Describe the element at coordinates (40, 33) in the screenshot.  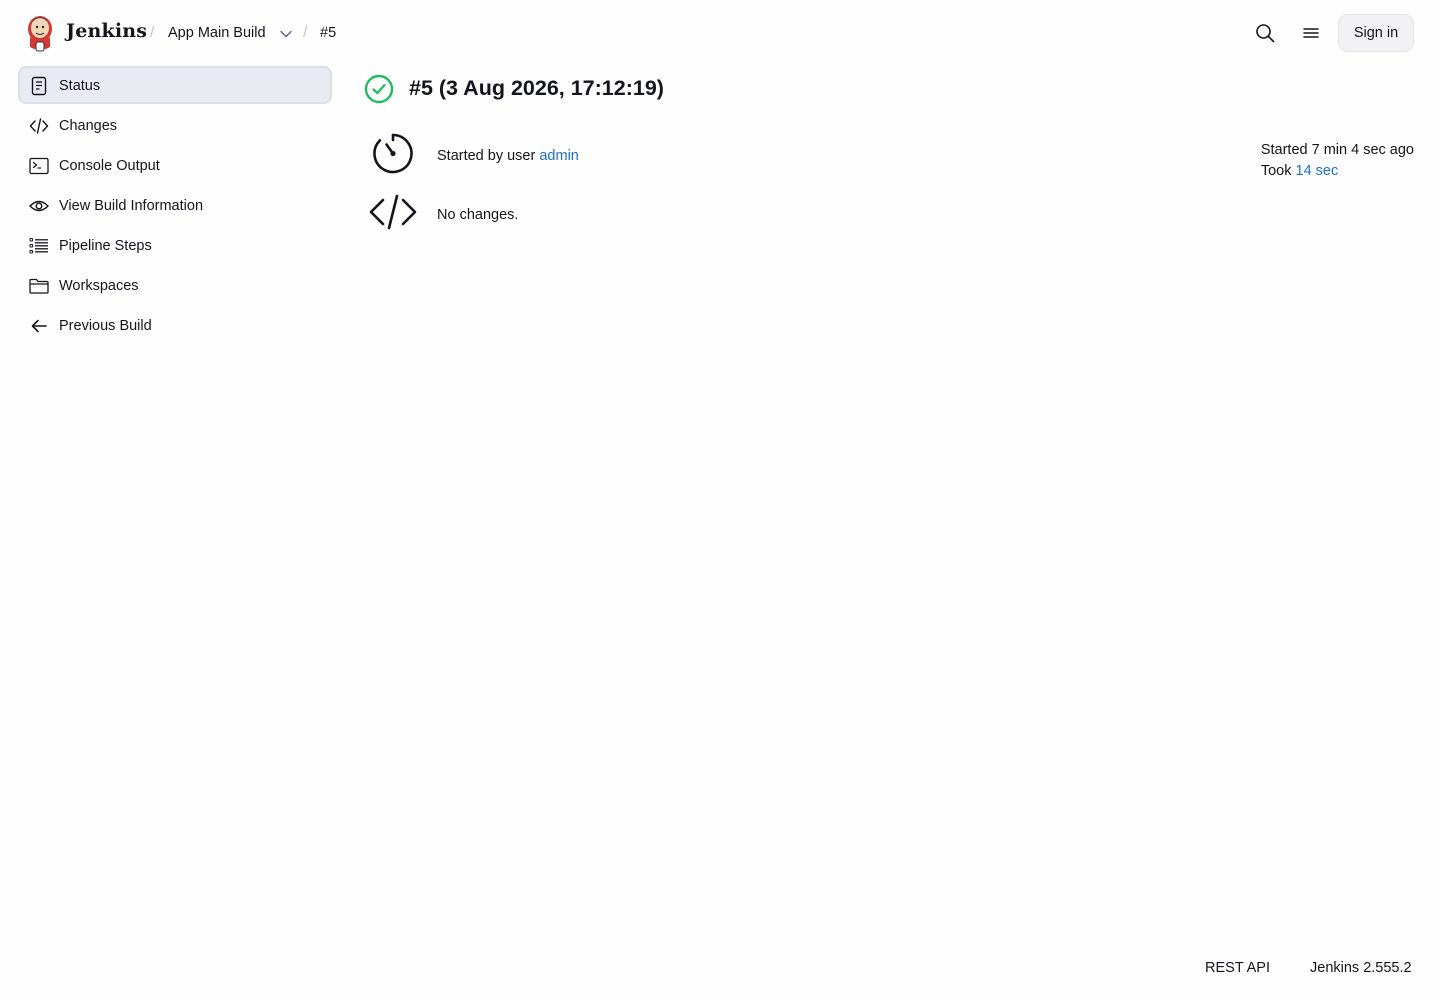
I see `jenkins-logo` at that location.